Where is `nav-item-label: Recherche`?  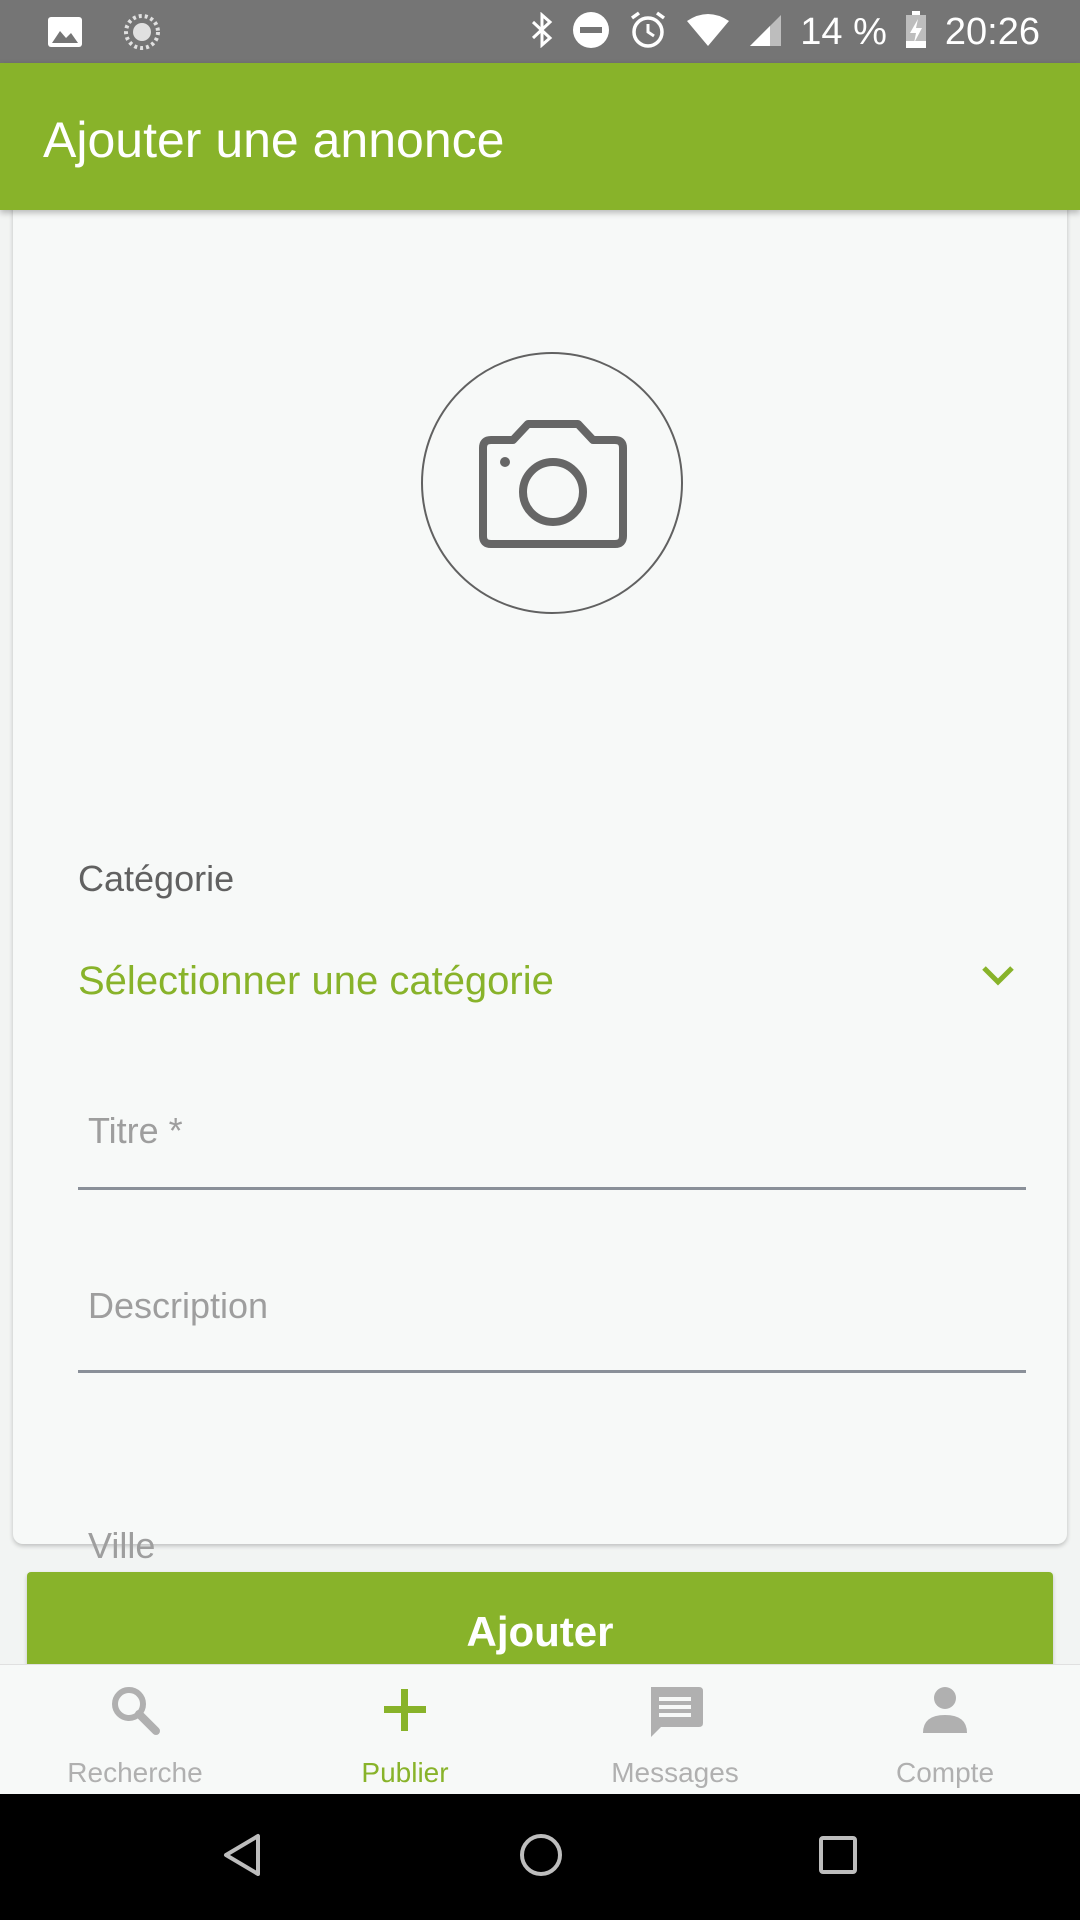 nav-item-label: Recherche is located at coordinates (135, 1772).